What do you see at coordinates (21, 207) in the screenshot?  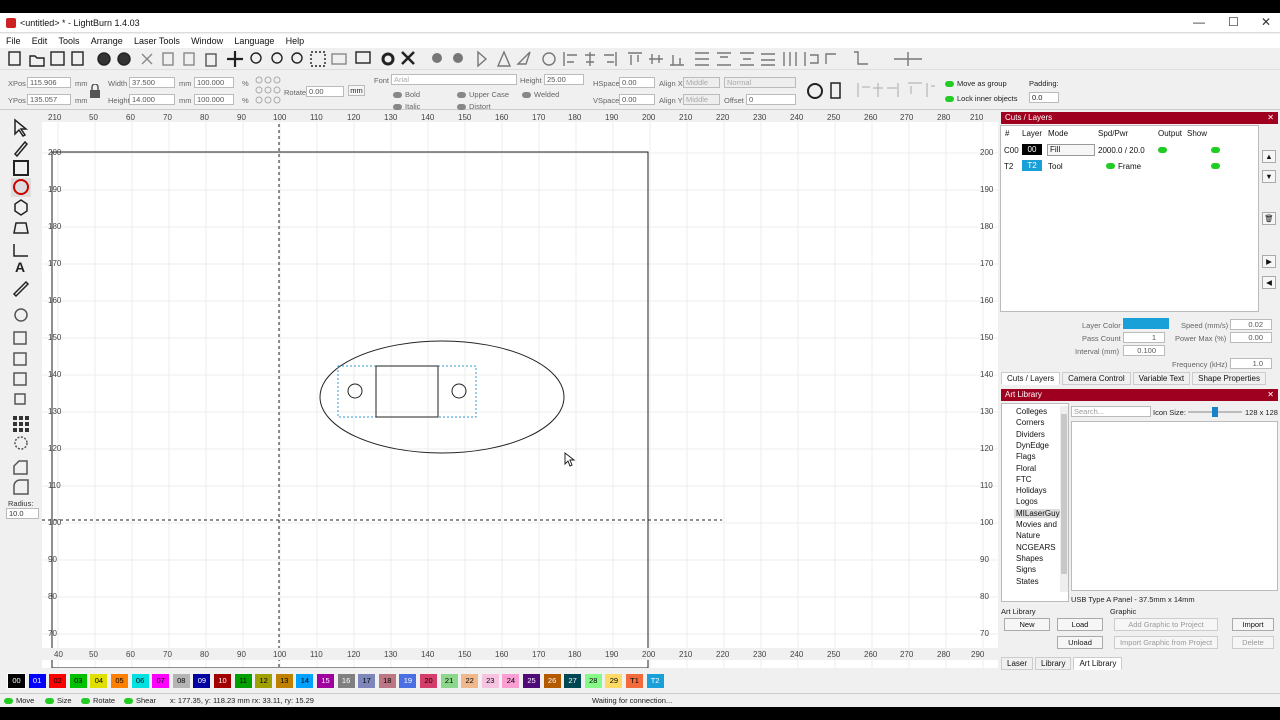 I see `polygon-tool-icon` at bounding box center [21, 207].